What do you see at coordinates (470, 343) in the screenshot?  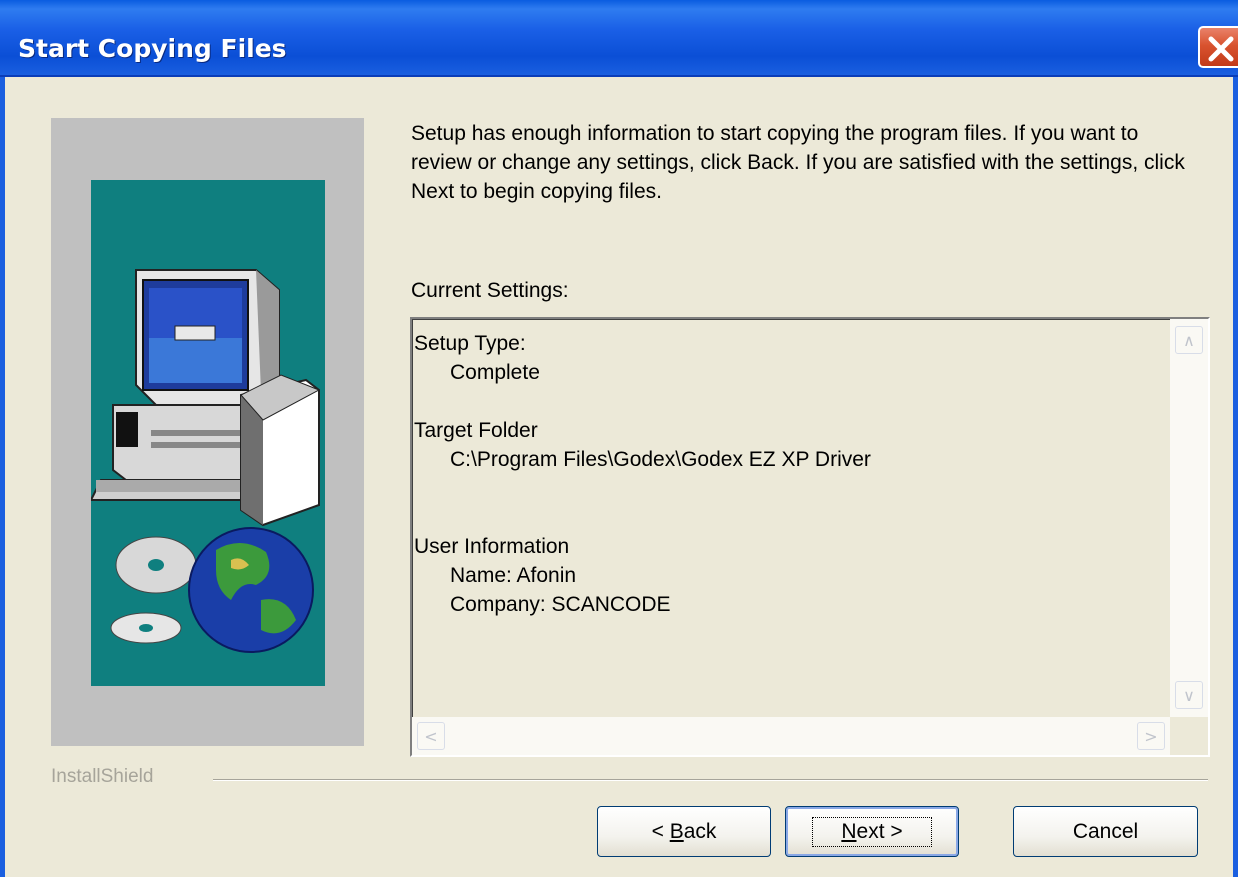 I see `setup-type-label: Setup Type:` at bounding box center [470, 343].